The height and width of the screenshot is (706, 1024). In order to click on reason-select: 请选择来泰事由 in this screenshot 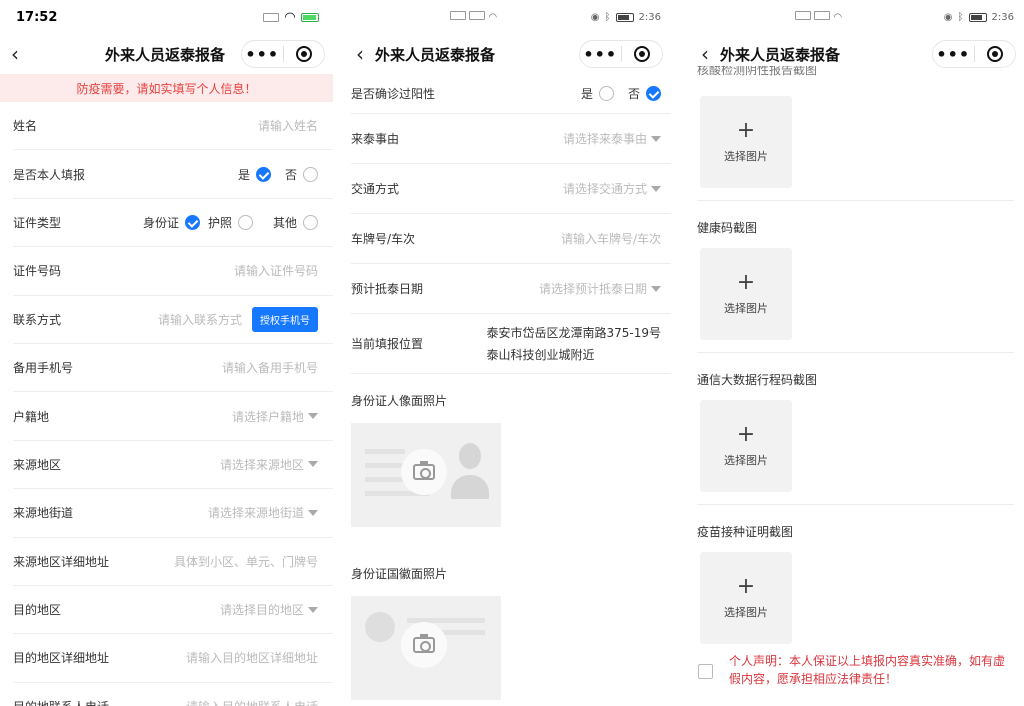, I will do `click(612, 138)`.